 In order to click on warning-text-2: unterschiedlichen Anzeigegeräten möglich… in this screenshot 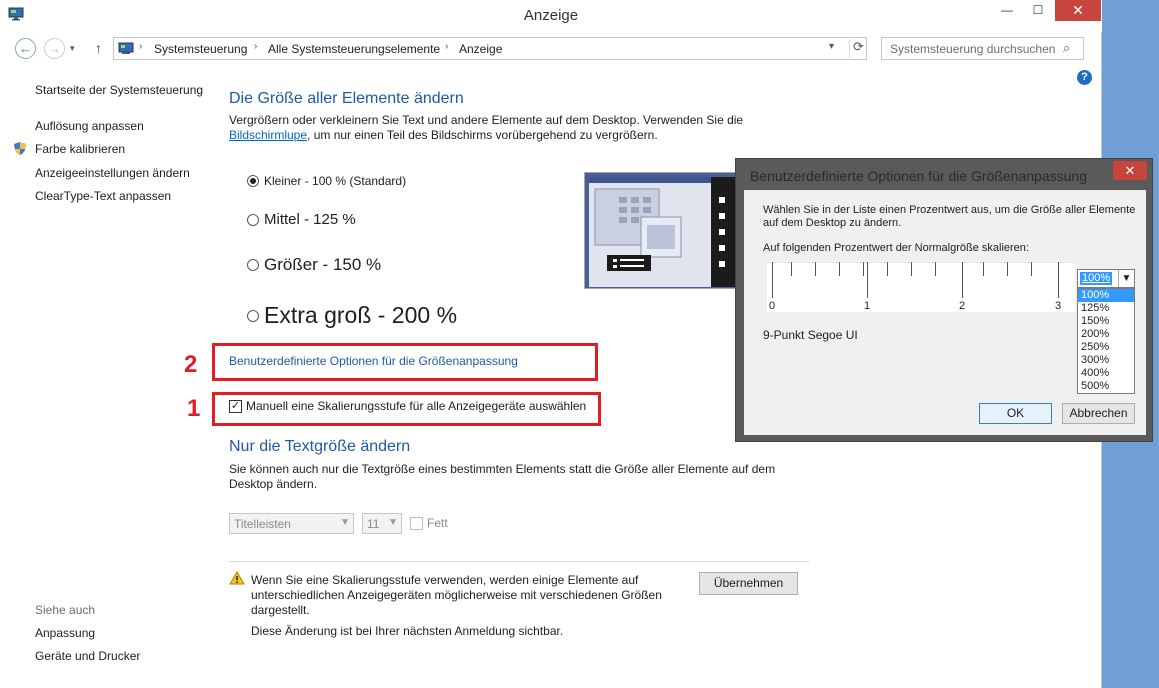, I will do `click(456, 595)`.